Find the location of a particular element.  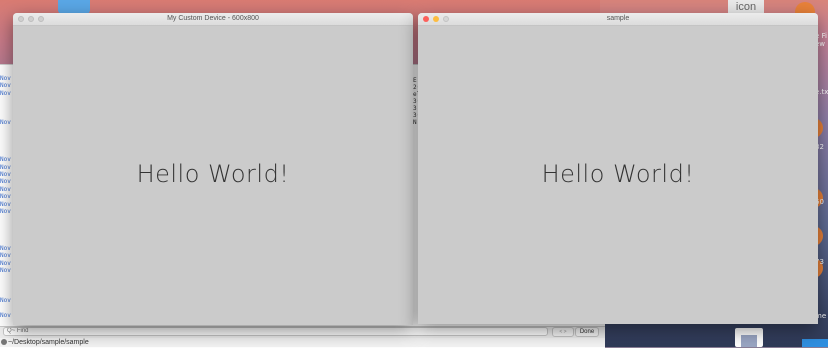

current-path: ~/Desktop/sample/sample is located at coordinates (48, 342).